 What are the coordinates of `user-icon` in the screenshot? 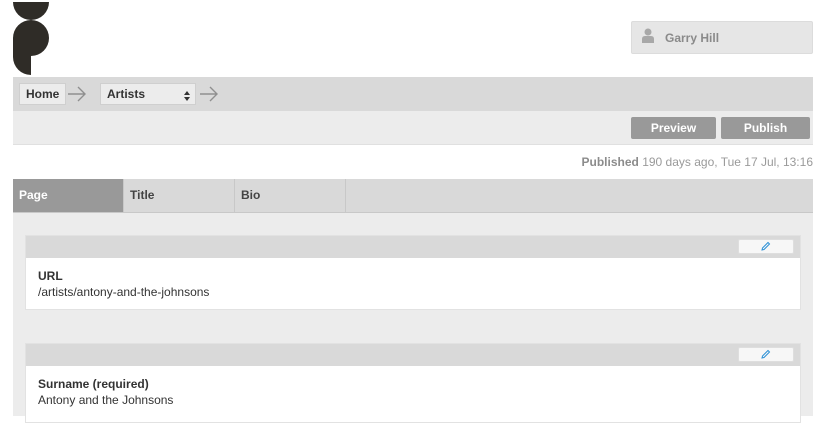 It's located at (648, 38).